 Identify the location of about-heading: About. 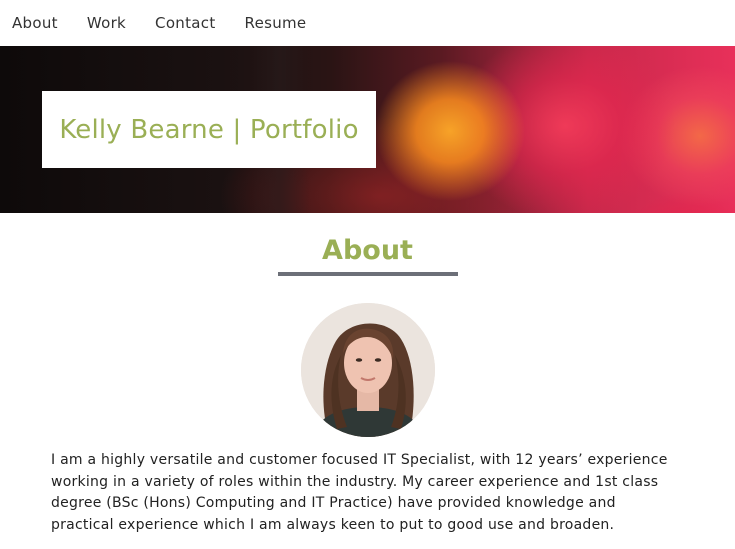
(367, 250).